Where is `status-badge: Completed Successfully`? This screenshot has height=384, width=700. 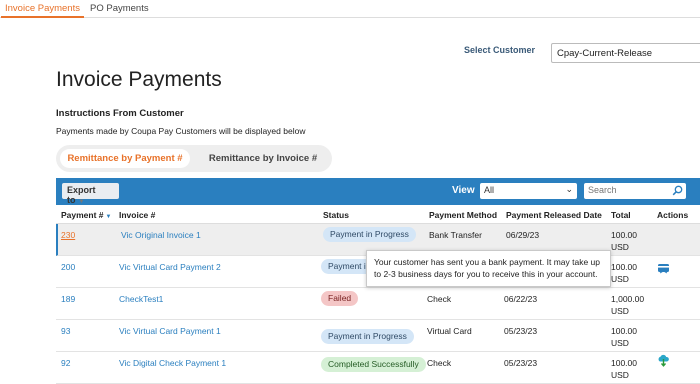
status-badge: Completed Successfully is located at coordinates (373, 364).